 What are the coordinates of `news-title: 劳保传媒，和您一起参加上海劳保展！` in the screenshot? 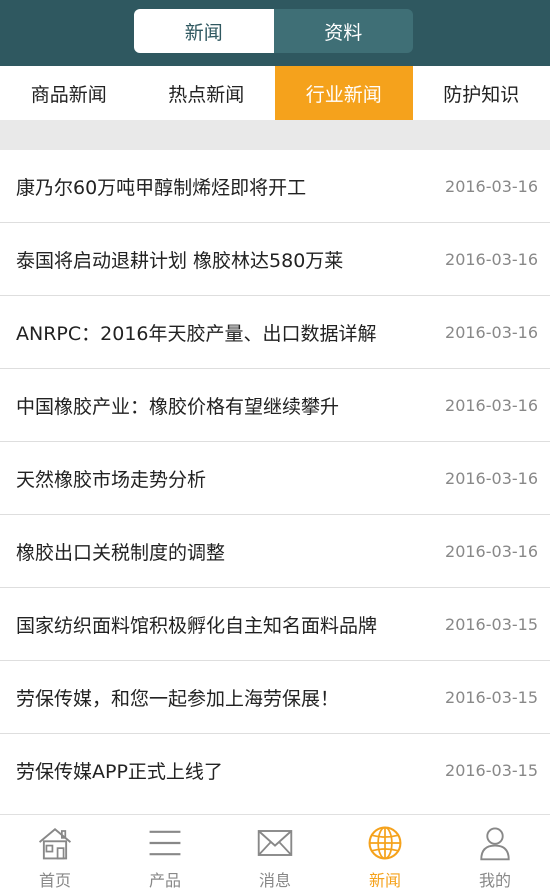 It's located at (226, 697).